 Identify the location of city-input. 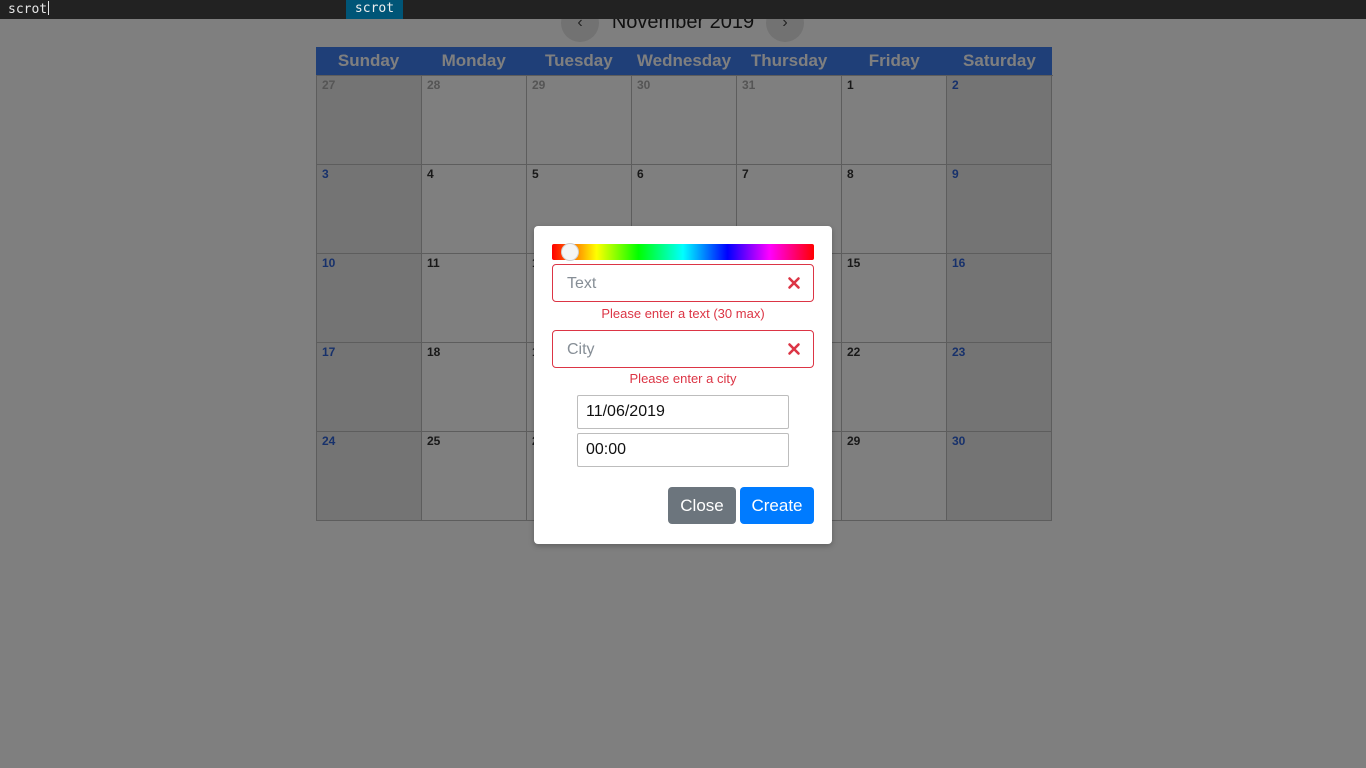
(672, 350).